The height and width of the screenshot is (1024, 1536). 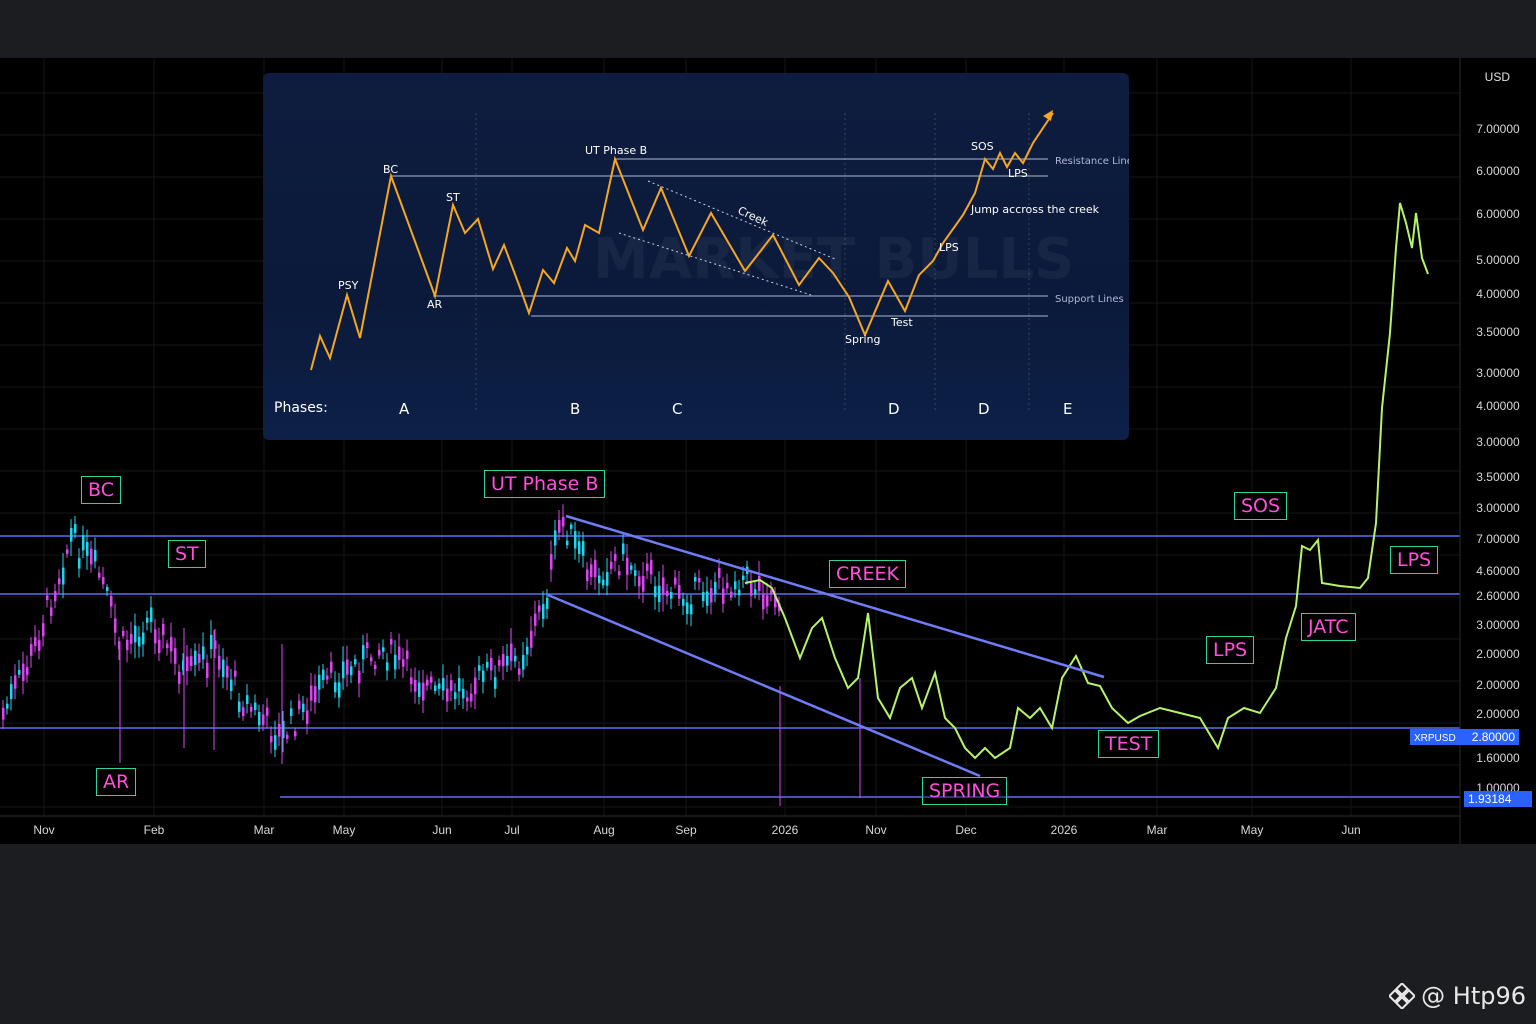 What do you see at coordinates (616, 150) in the screenshot?
I see `inset-label-ut-phase-b: UT Phase B` at bounding box center [616, 150].